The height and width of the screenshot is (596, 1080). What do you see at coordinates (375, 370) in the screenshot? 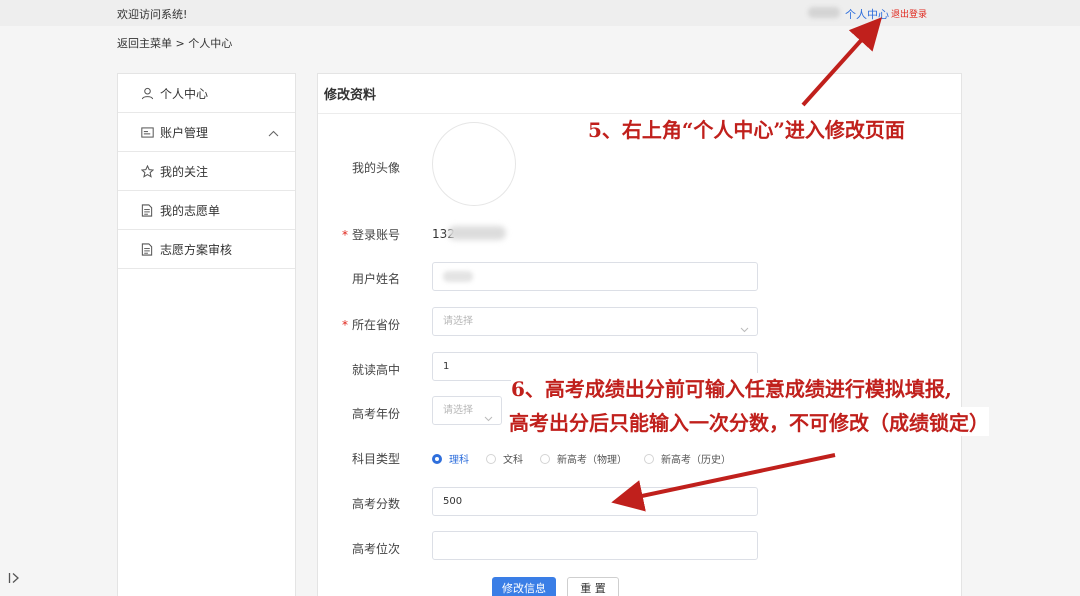
I see `school-label: 就读高中` at bounding box center [375, 370].